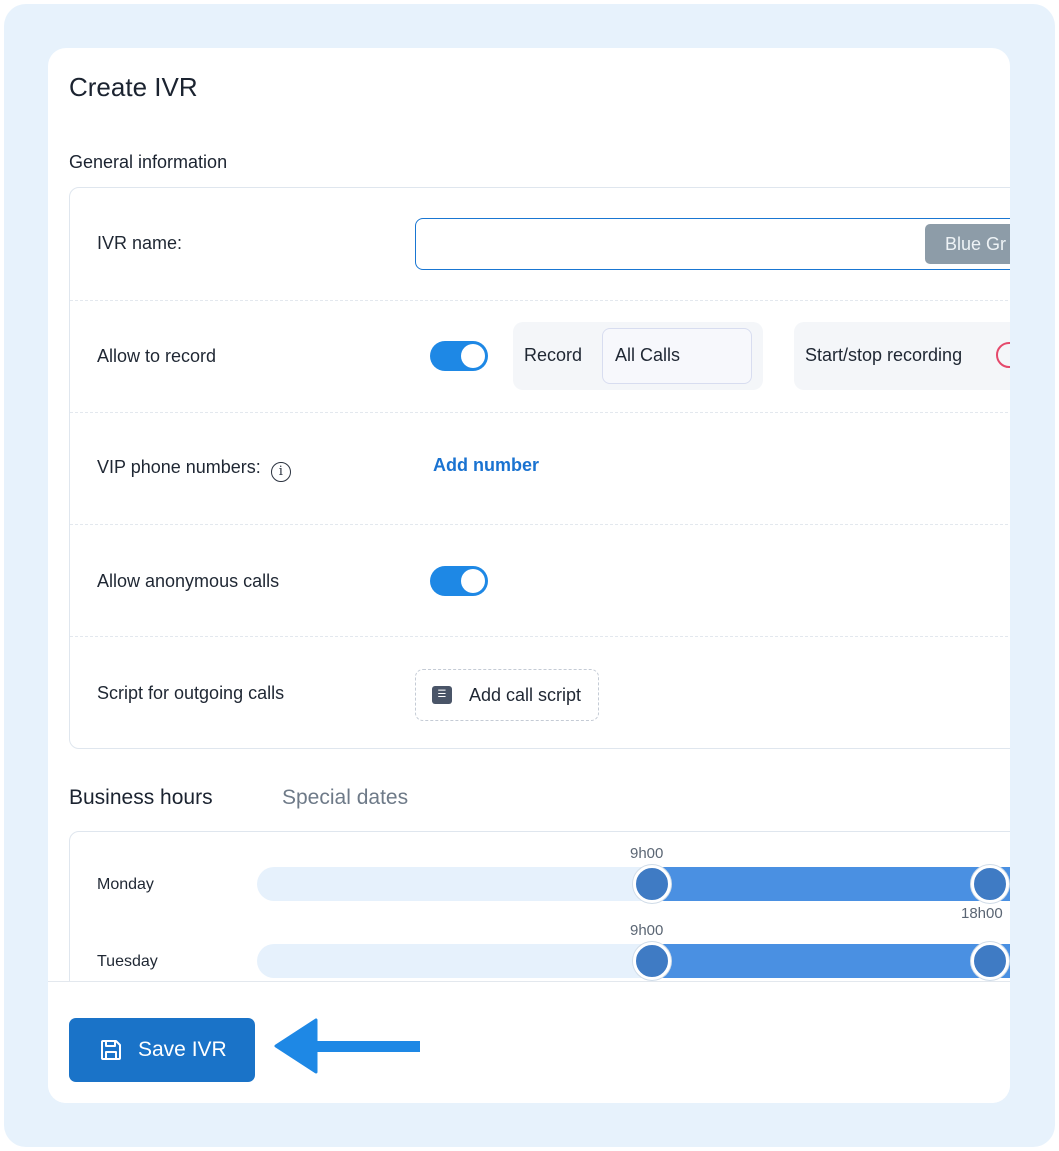 The image size is (1059, 1151). I want to click on group-chip: Blue Gr, so click(967, 244).